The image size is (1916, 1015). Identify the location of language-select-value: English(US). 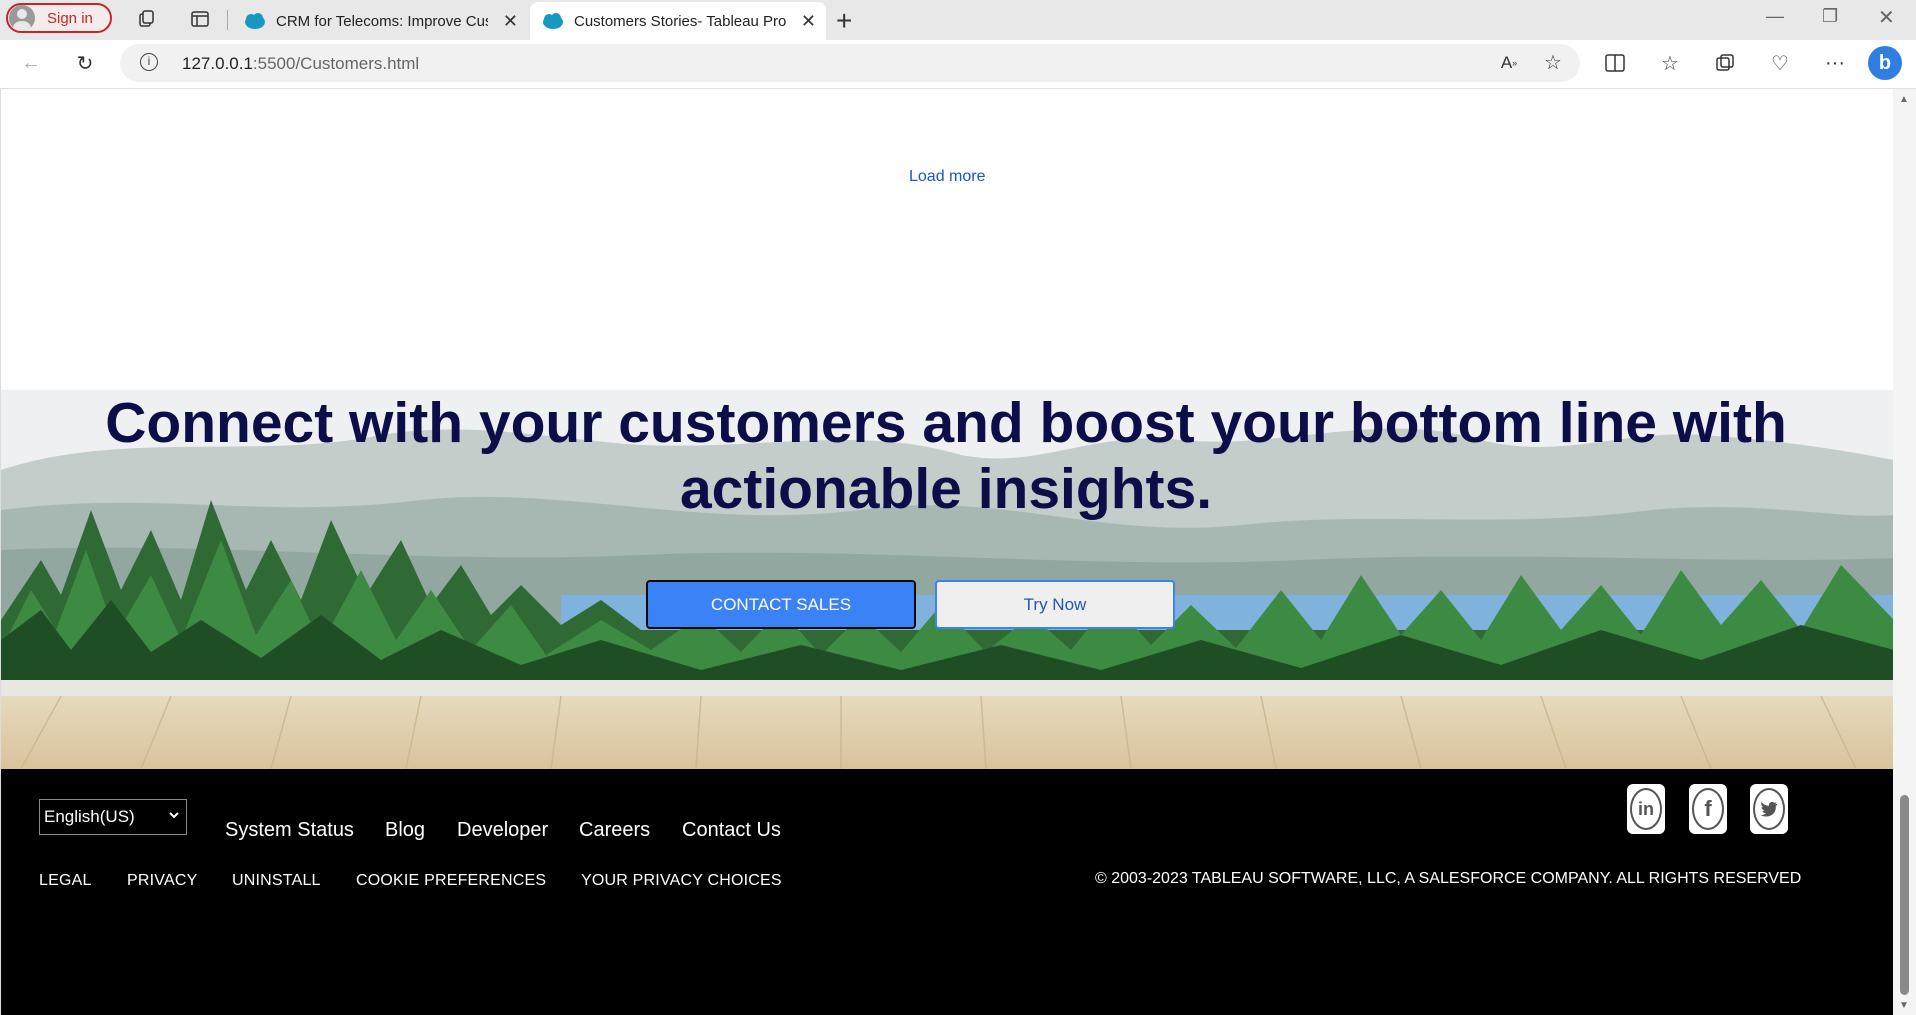
(89, 816).